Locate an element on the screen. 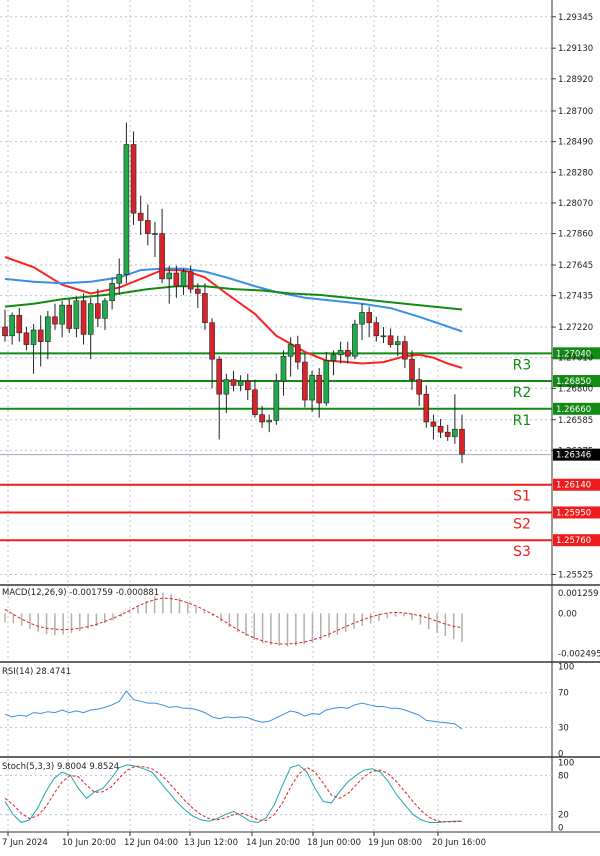  rsi-label: RSI(14) 28.4741 is located at coordinates (36, 672).